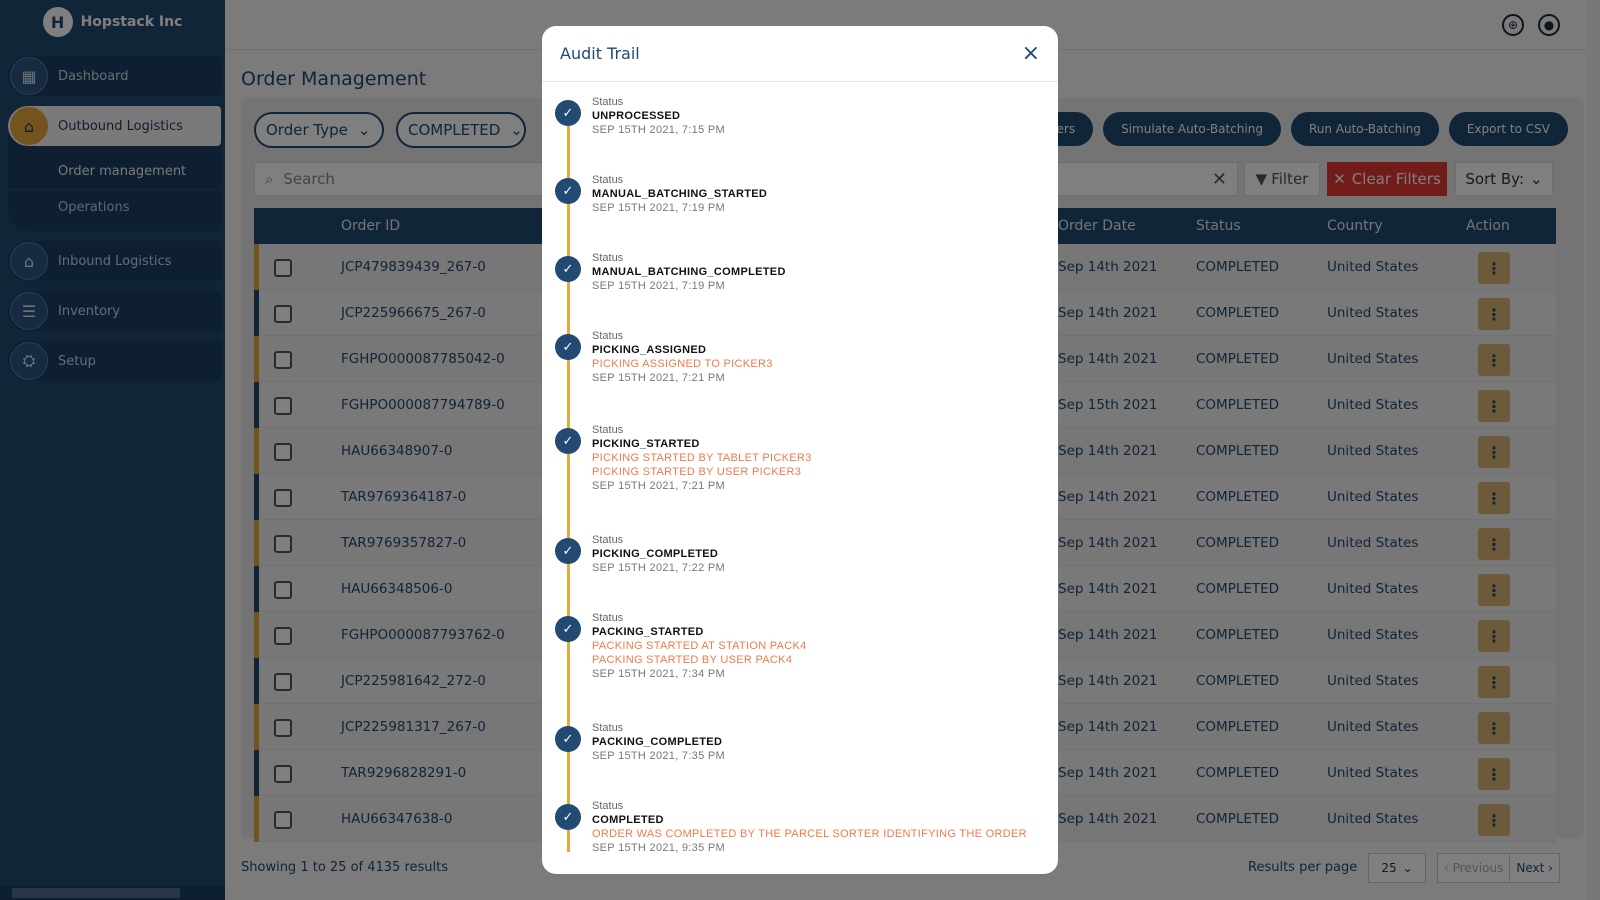 The width and height of the screenshot is (1600, 900). I want to click on entry-date: SEP 15TH 2021, 7:35 PM, so click(658, 756).